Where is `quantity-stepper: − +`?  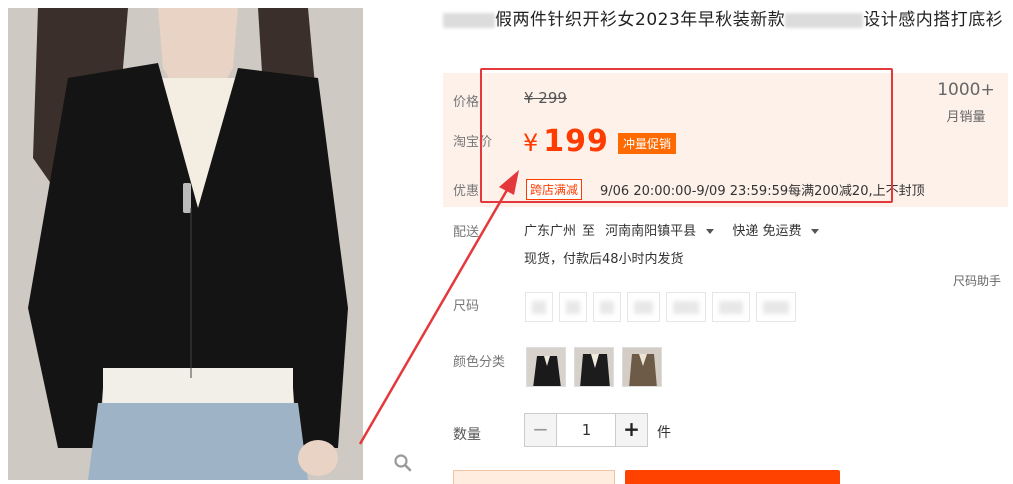 quantity-stepper: − + is located at coordinates (586, 430).